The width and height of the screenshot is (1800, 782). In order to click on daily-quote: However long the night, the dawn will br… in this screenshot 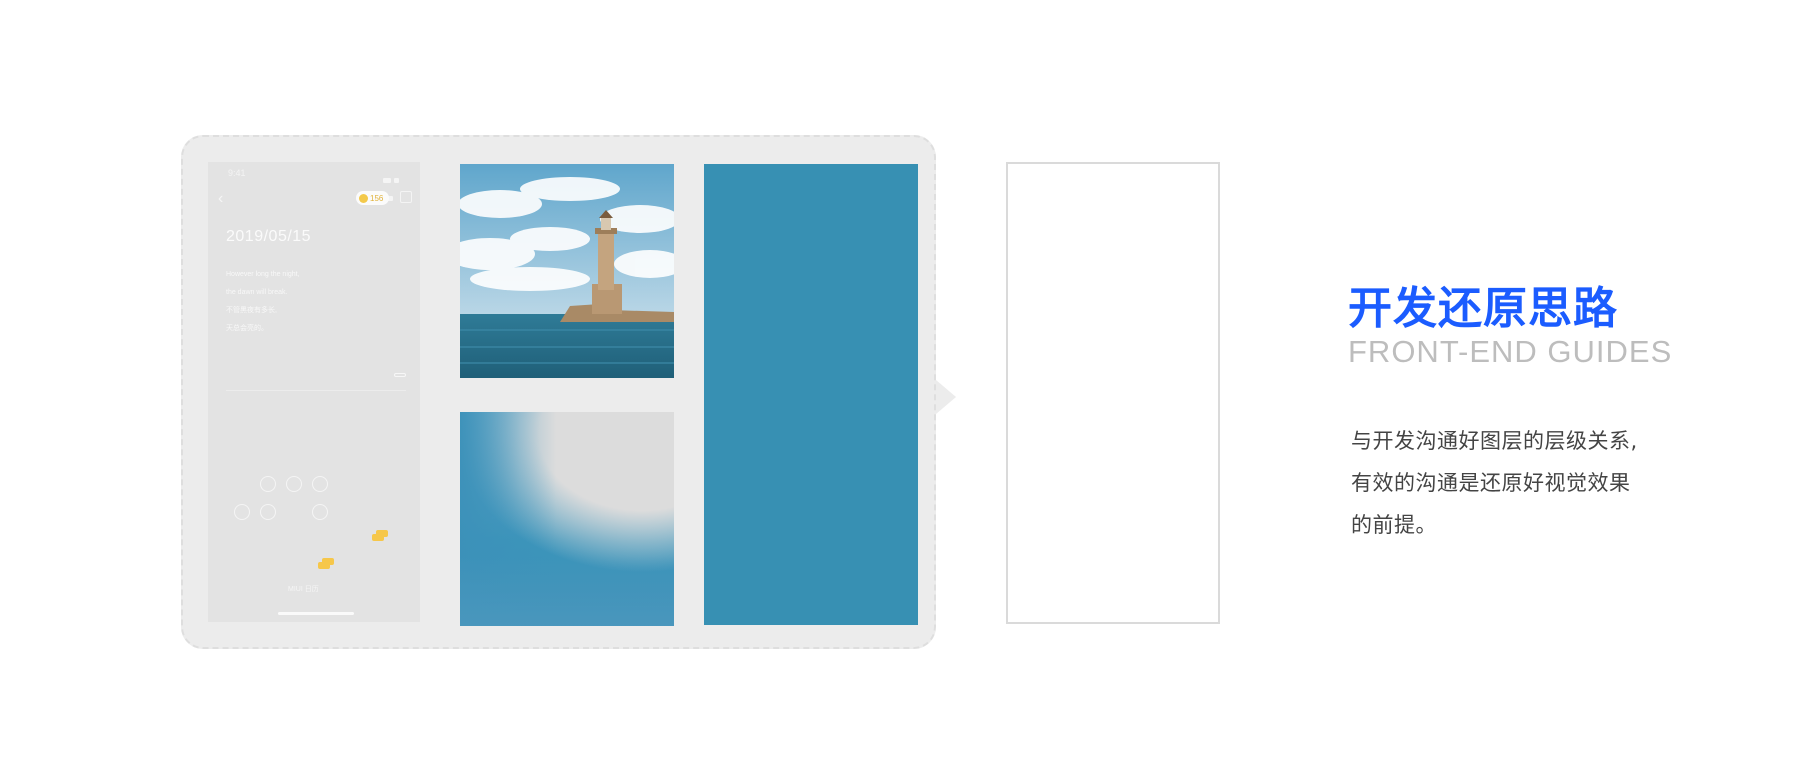, I will do `click(263, 302)`.